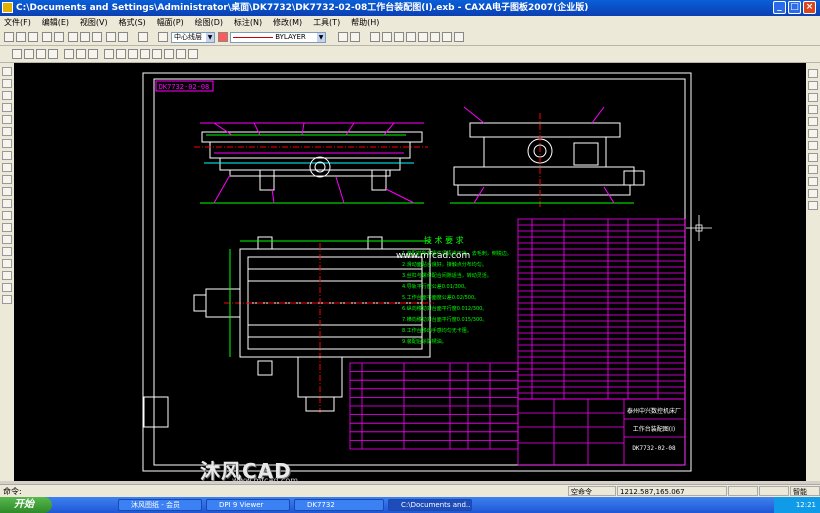 The height and width of the screenshot is (513, 820). What do you see at coordinates (193, 54) in the screenshot?
I see `zoom-realtime-icon` at bounding box center [193, 54].